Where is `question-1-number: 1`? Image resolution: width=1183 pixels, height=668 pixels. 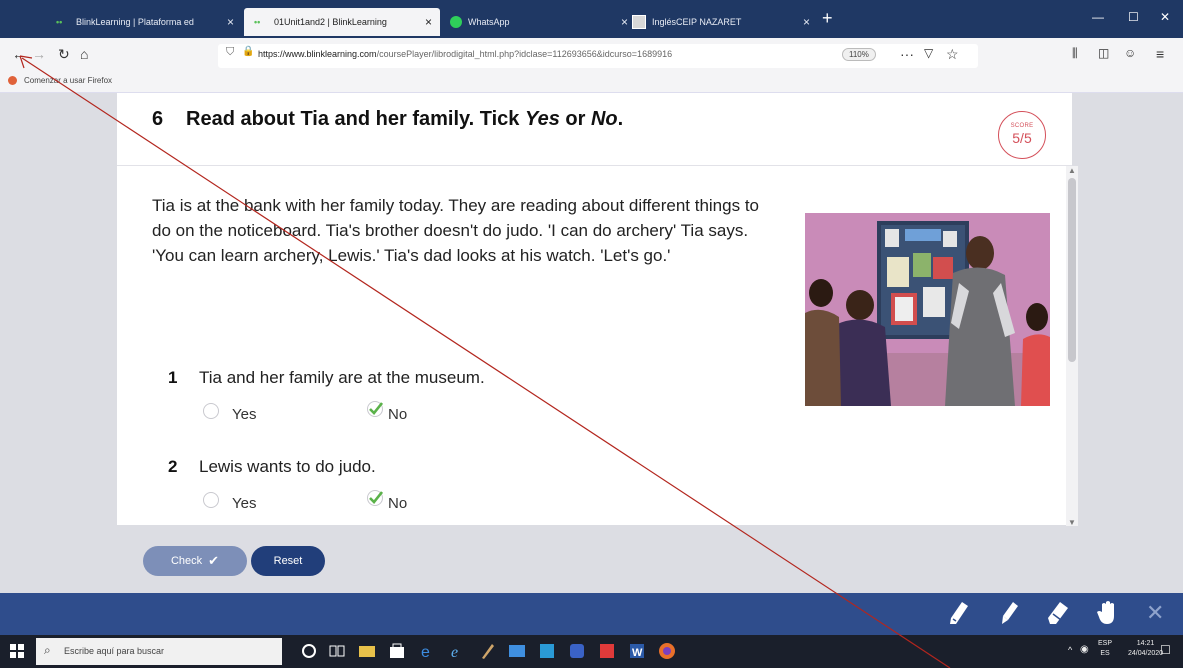
question-1-number: 1 is located at coordinates (173, 377).